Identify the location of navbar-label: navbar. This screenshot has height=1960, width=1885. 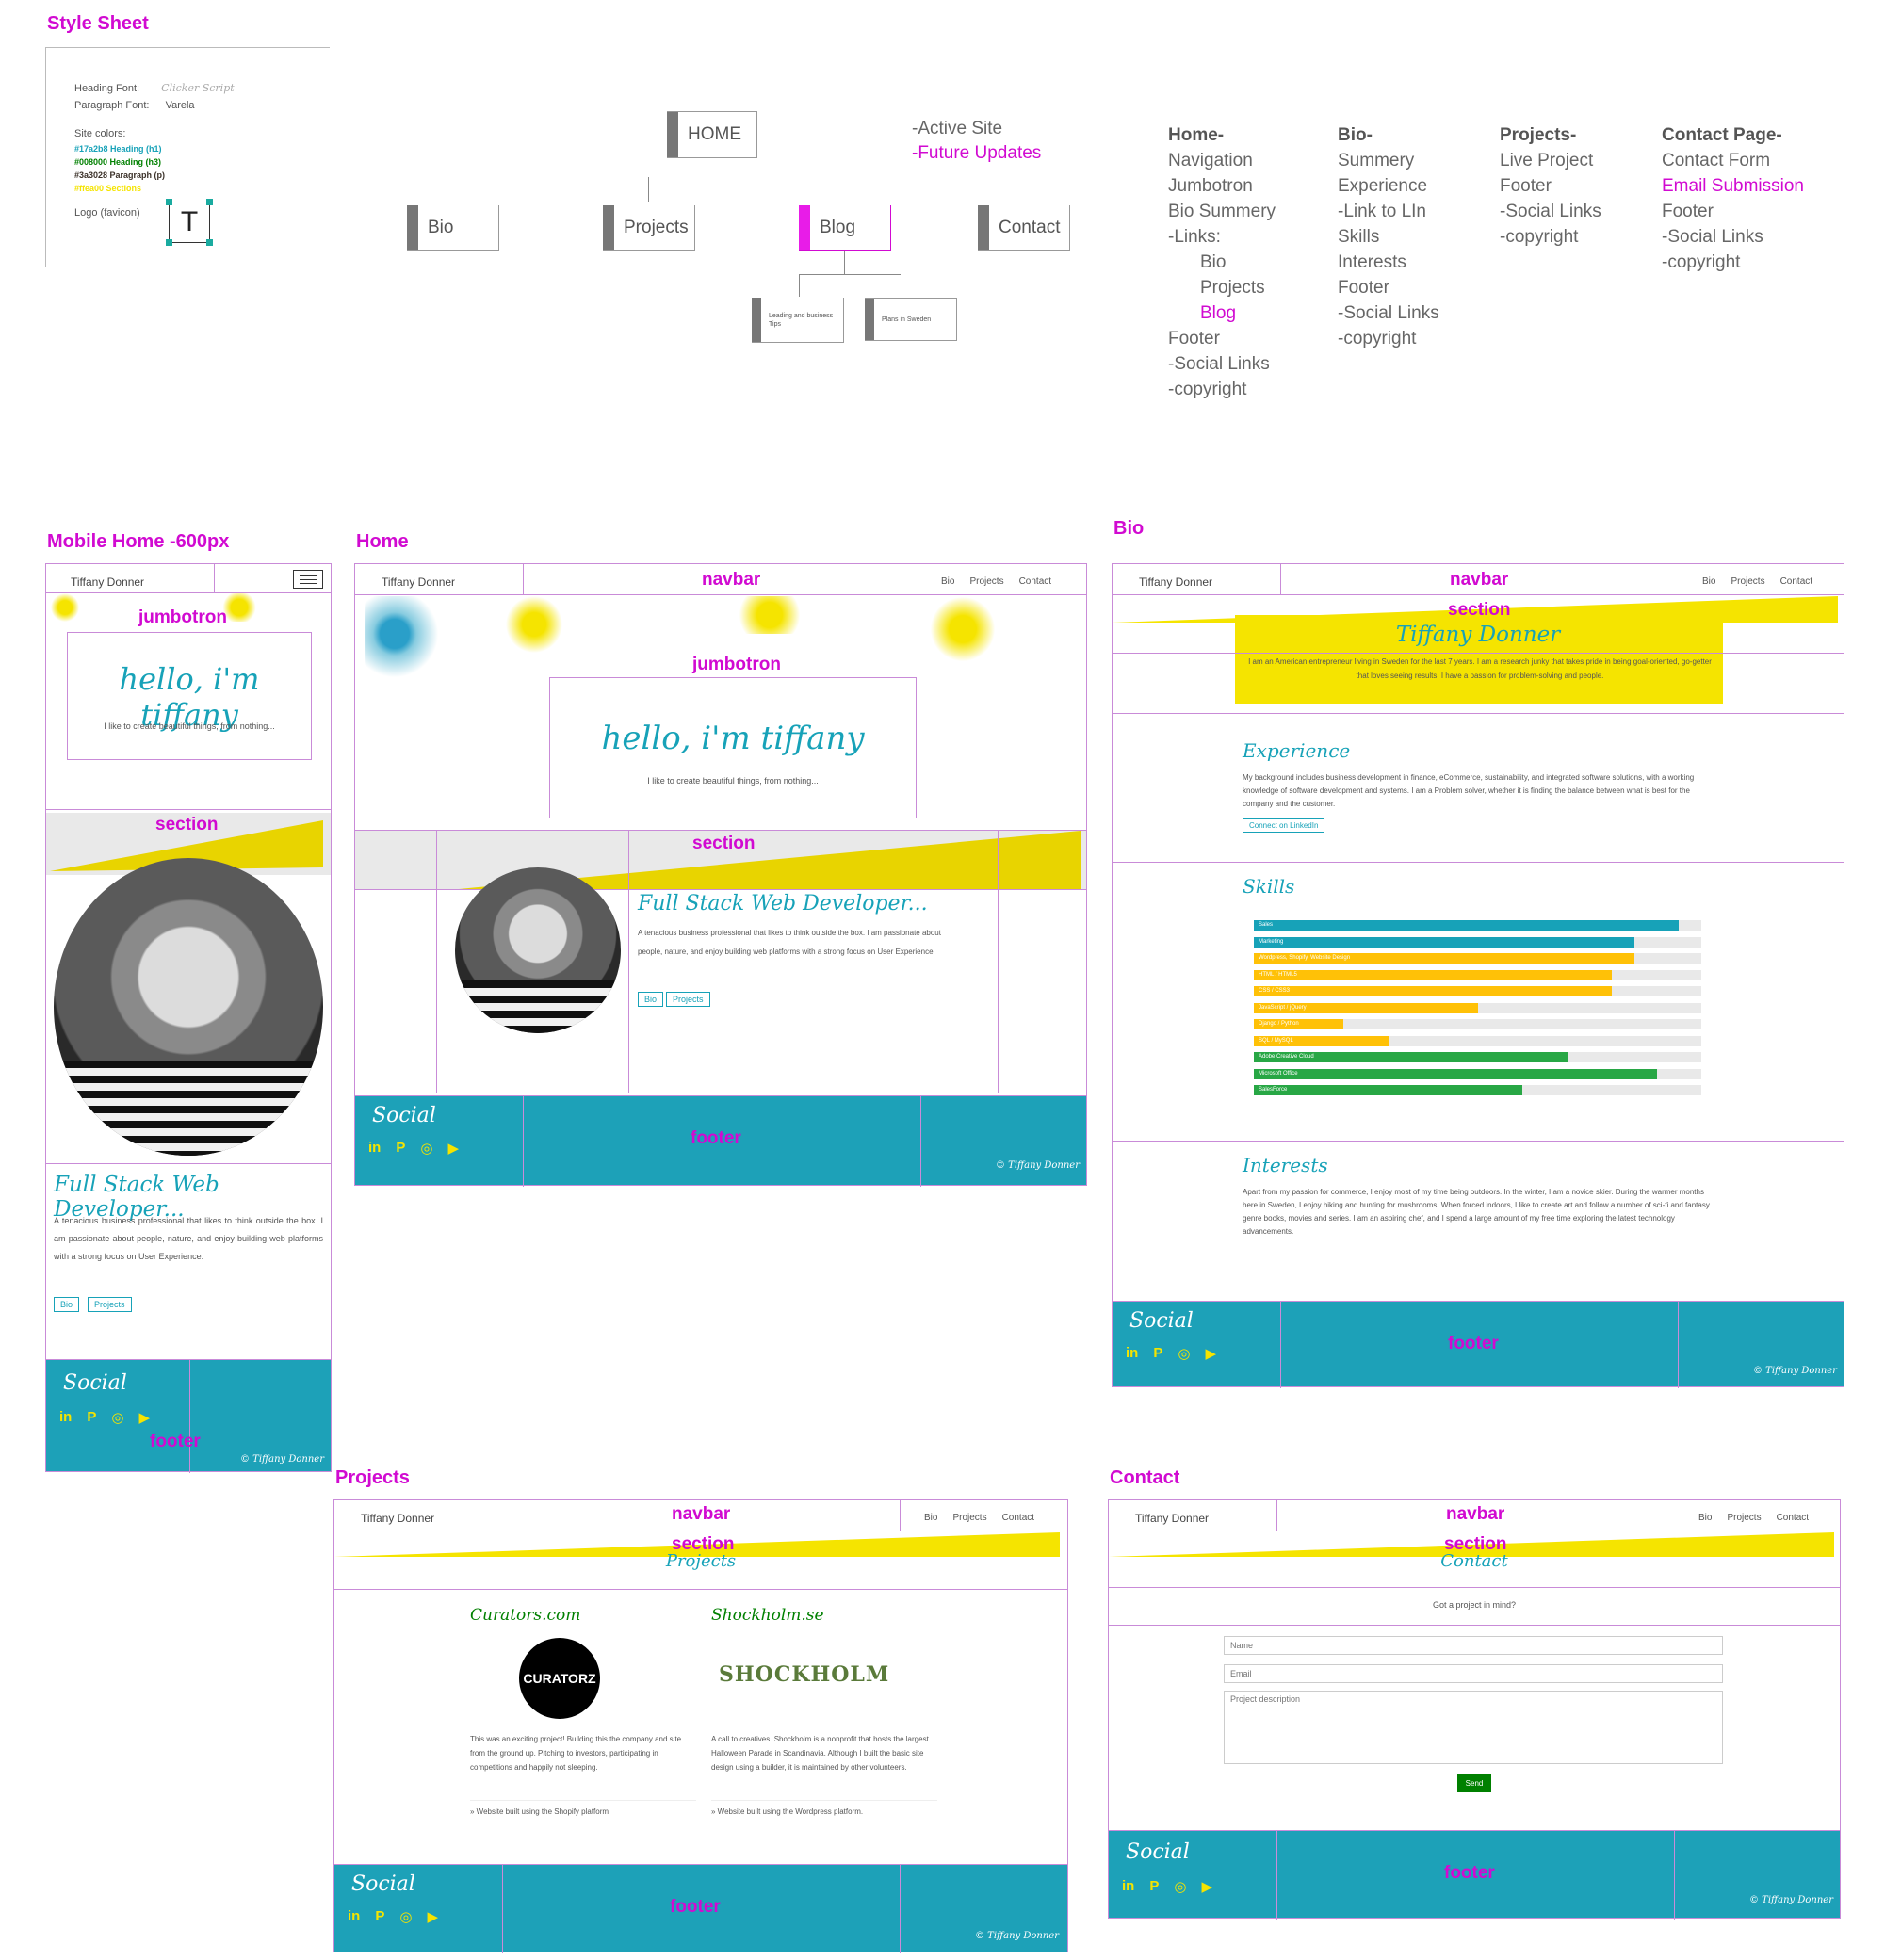
(1475, 1514).